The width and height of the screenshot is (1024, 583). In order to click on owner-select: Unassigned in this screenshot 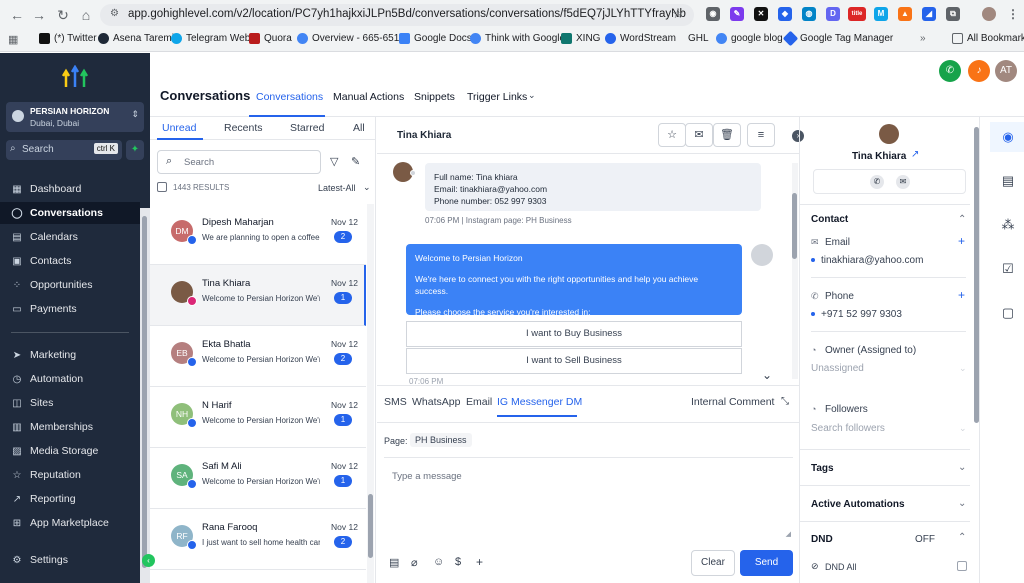, I will do `click(837, 368)`.